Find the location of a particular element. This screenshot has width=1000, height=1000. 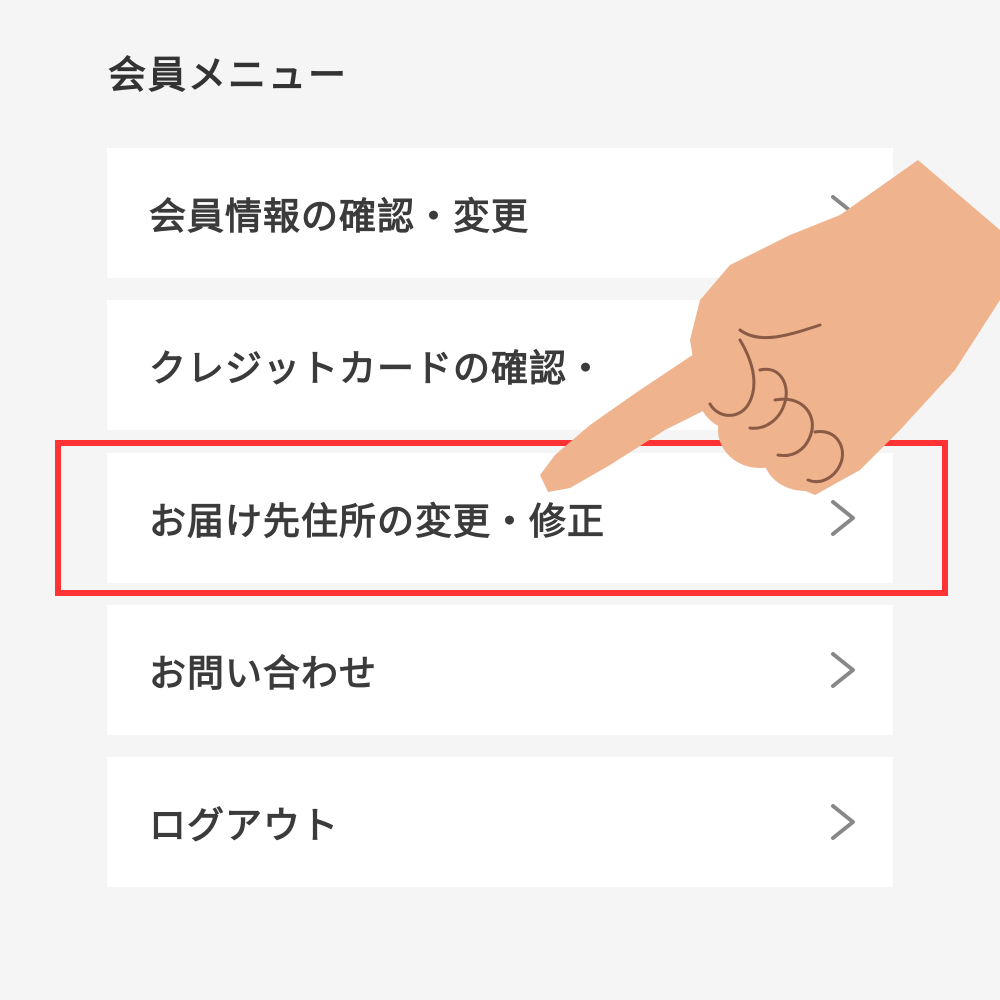

menu-item-credit-card: クレジットカードの確認・ is located at coordinates (500, 365).